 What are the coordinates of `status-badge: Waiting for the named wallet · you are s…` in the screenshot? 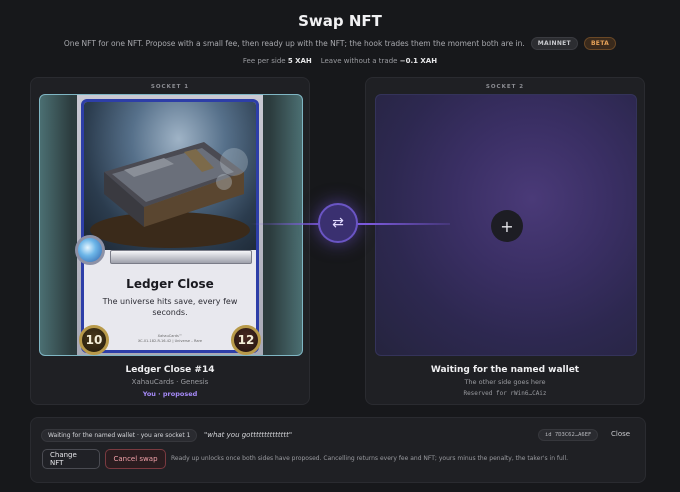 It's located at (119, 435).